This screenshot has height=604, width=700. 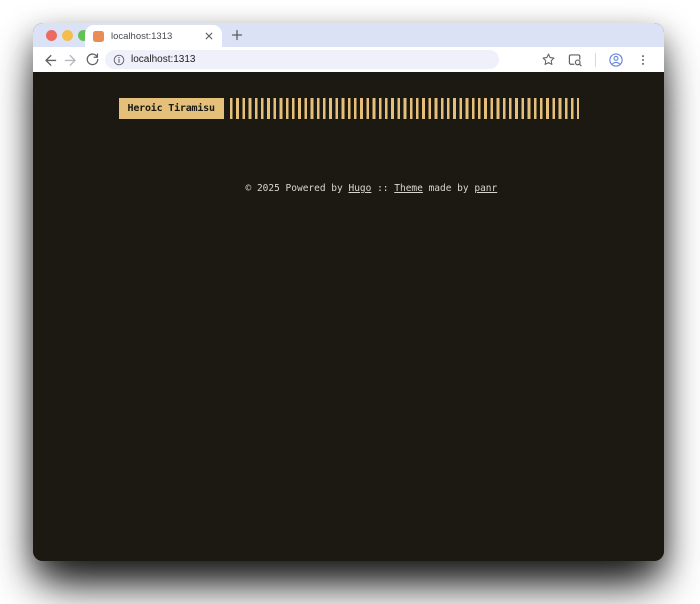 What do you see at coordinates (548, 60) in the screenshot?
I see `bookmark-star-icon` at bounding box center [548, 60].